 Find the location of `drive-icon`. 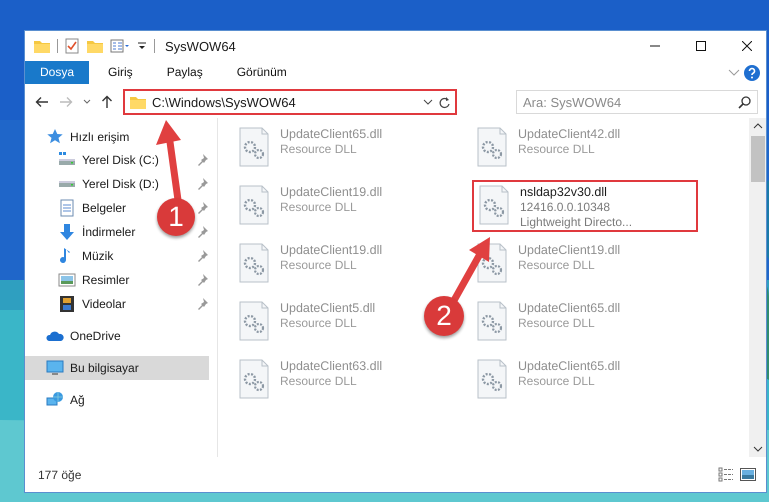

drive-icon is located at coordinates (67, 184).